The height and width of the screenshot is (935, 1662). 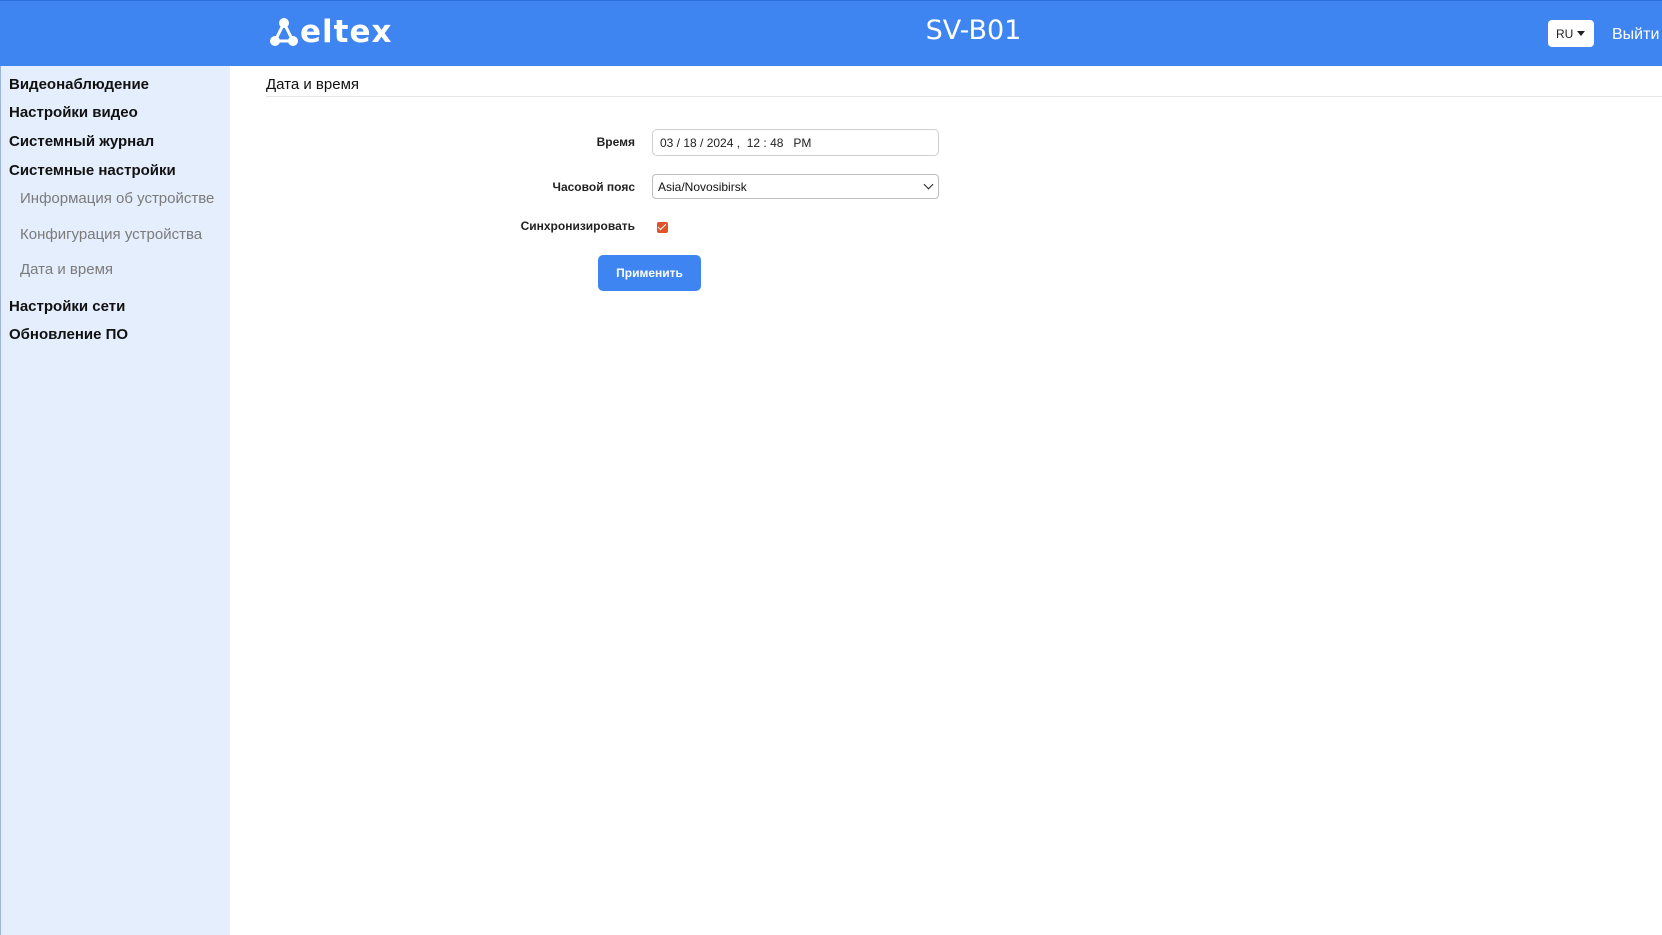 I want to click on caret-down-icon, so click(x=1581, y=33).